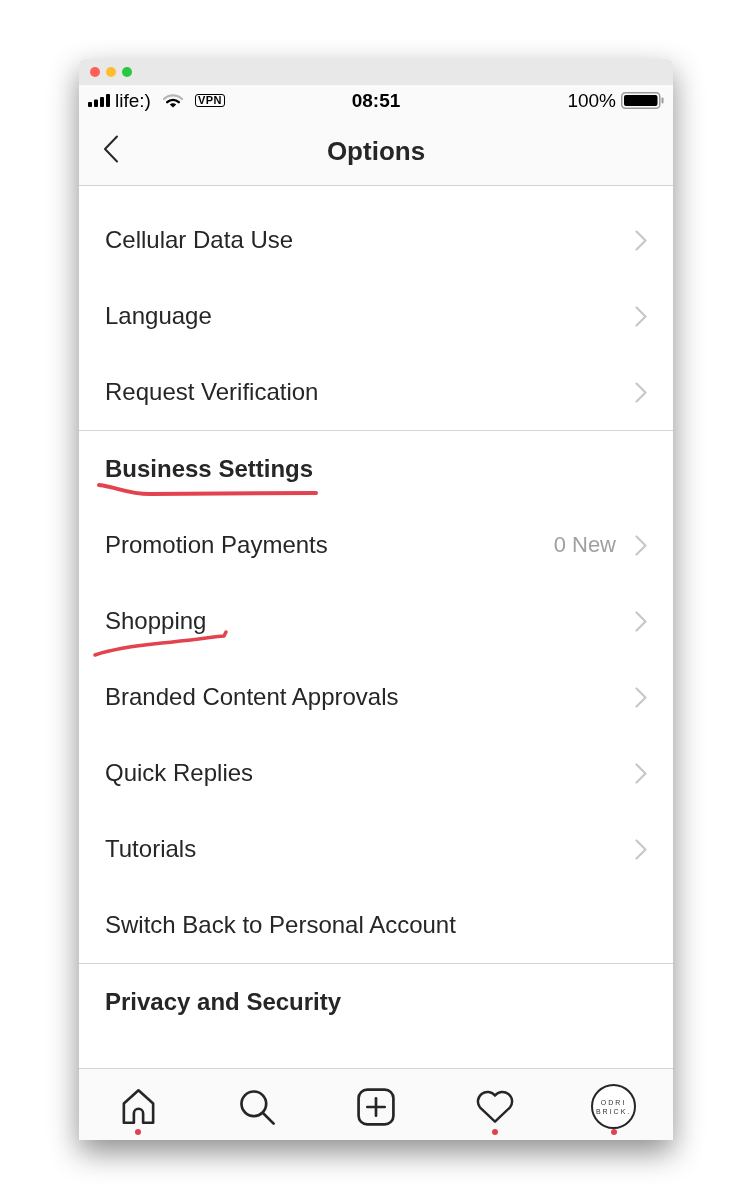  What do you see at coordinates (257, 1106) in the screenshot?
I see `search-icon` at bounding box center [257, 1106].